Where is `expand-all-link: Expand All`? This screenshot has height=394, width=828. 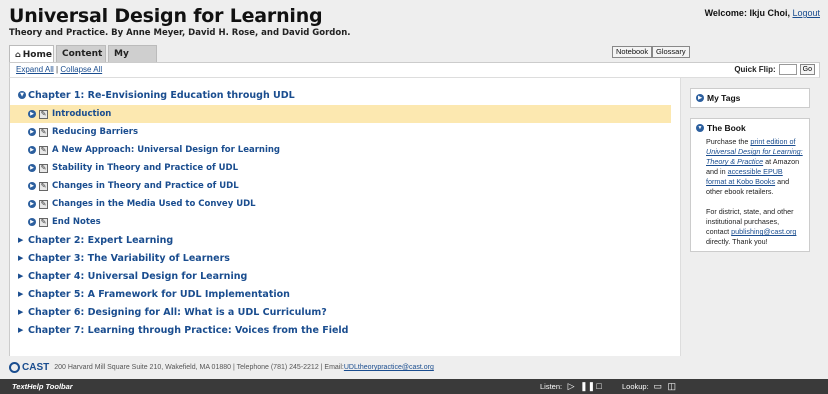 expand-all-link: Expand All is located at coordinates (35, 69).